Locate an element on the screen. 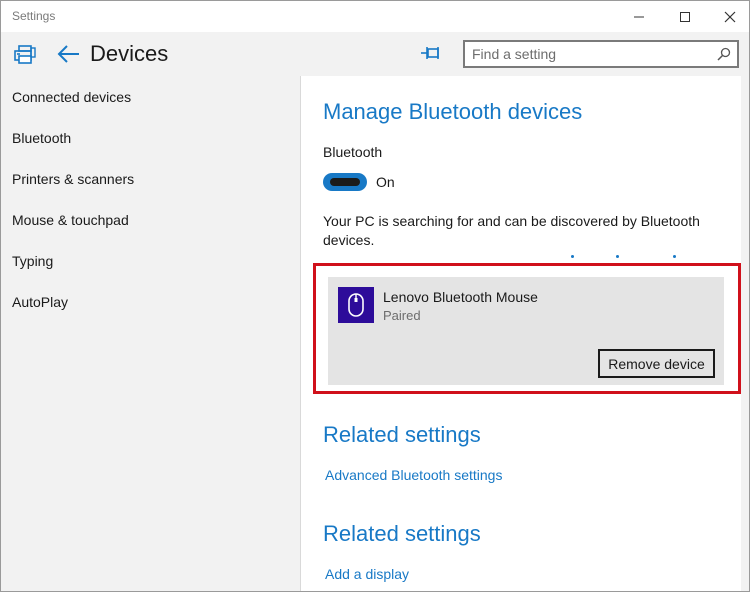 The height and width of the screenshot is (592, 750). scrollbar-track is located at coordinates (745, 333).